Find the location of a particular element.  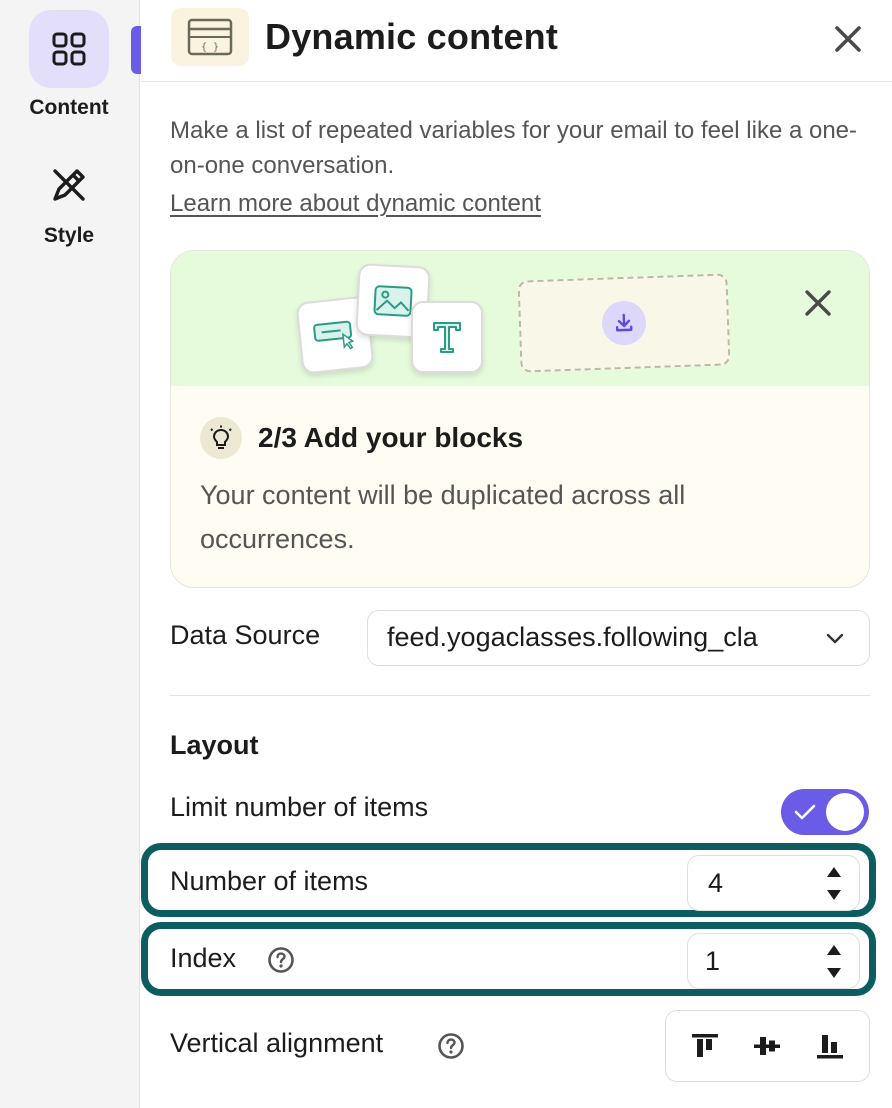

lightbulb-icon is located at coordinates (221, 438).